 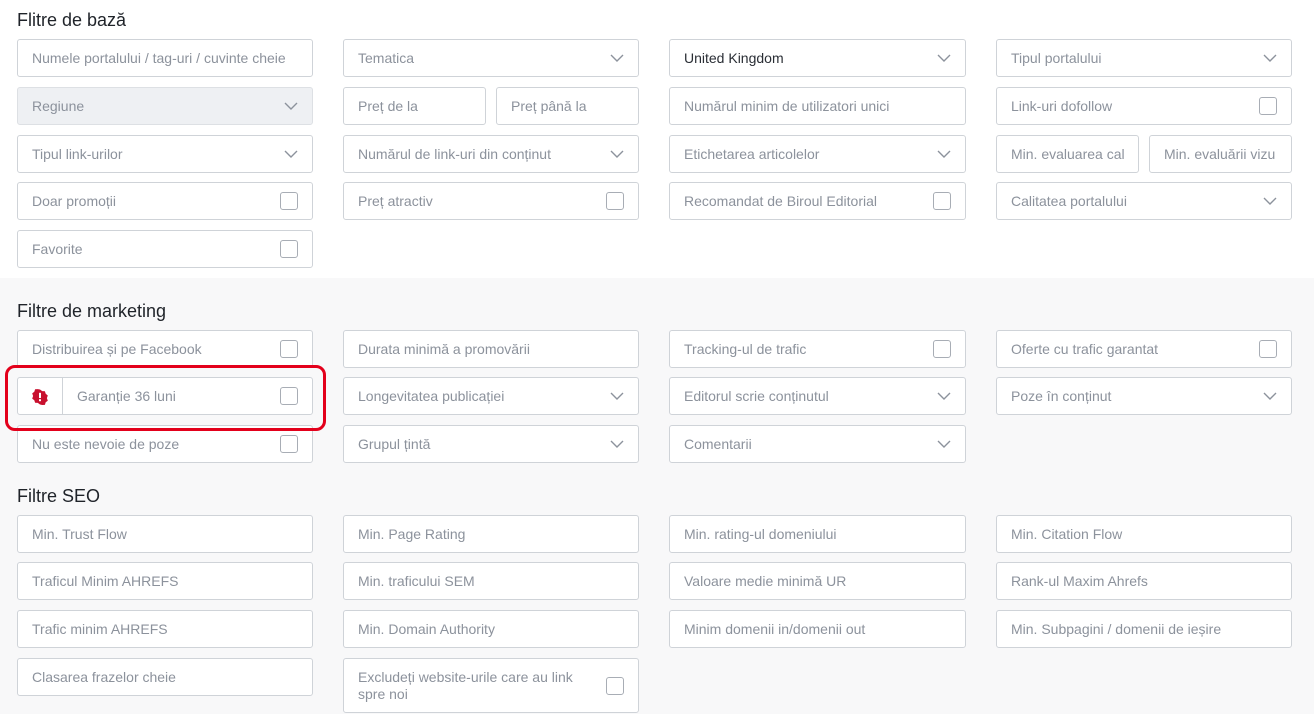 What do you see at coordinates (1220, 154) in the screenshot?
I see `min-visual-rating-input: Min. evaluării vizu` at bounding box center [1220, 154].